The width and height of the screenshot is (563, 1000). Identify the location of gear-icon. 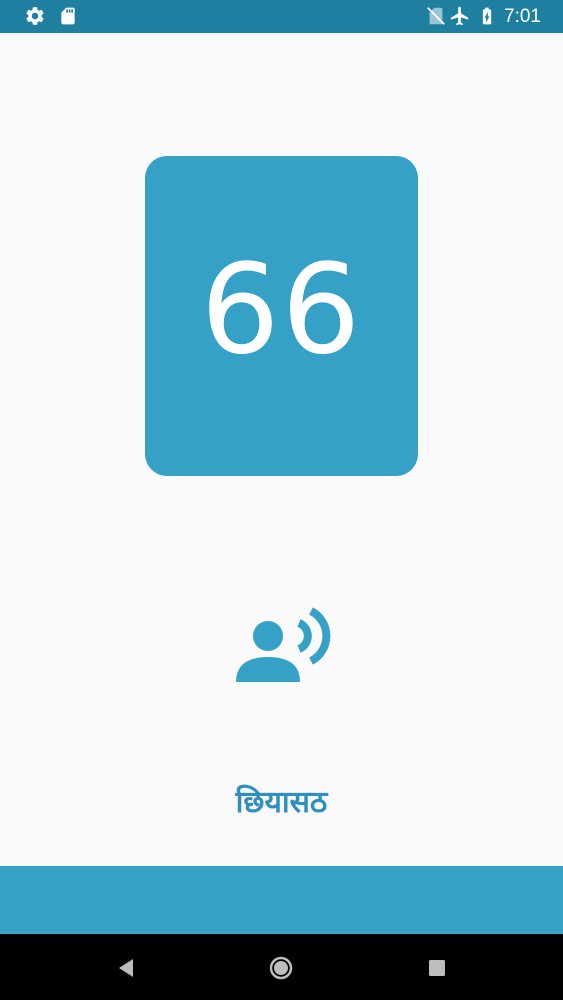
(35, 16).